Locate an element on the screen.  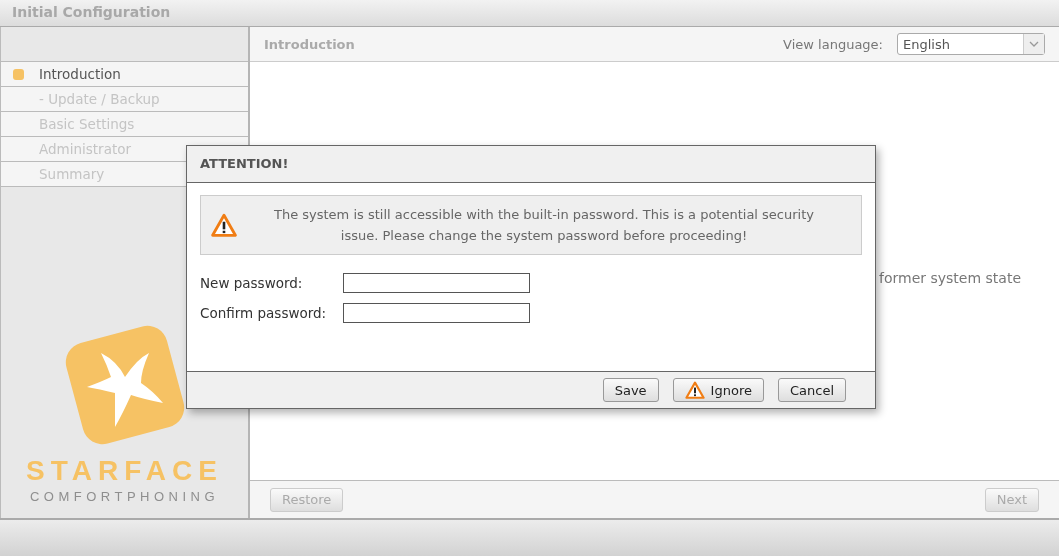
warning-message: The system is still accessible with the built-in password. This is a potential security issue. Please change the system password before proceeding! is located at coordinates (543, 225).